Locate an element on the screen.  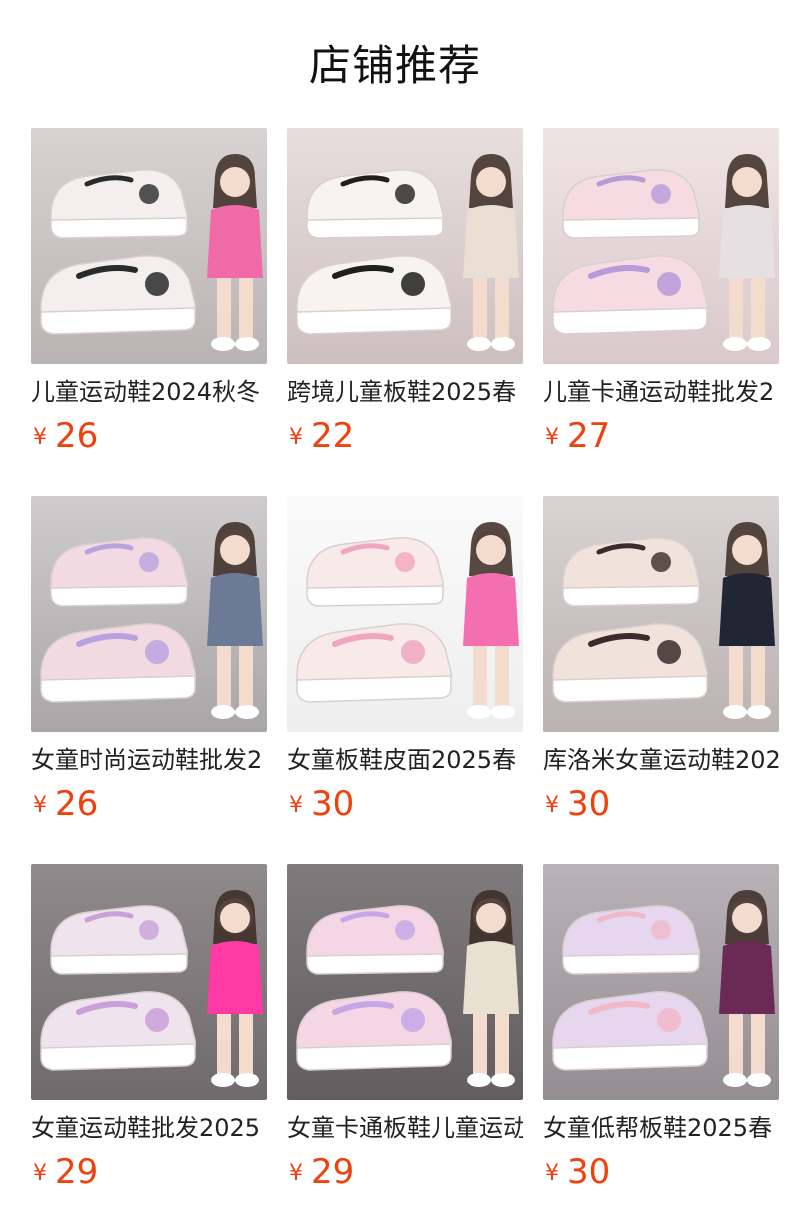
product-card: 女童时尚运动鞋批发2 ¥26 is located at coordinates (149, 680).